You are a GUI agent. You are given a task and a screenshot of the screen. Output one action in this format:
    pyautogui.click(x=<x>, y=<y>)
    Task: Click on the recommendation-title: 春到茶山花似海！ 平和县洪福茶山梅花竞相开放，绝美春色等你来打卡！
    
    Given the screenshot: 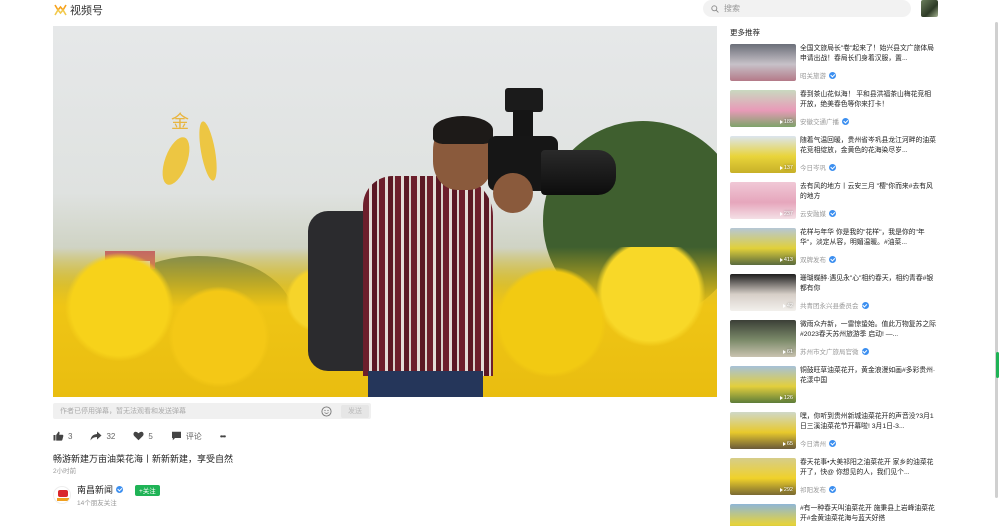 What is the action you would take?
    pyautogui.click(x=868, y=99)
    